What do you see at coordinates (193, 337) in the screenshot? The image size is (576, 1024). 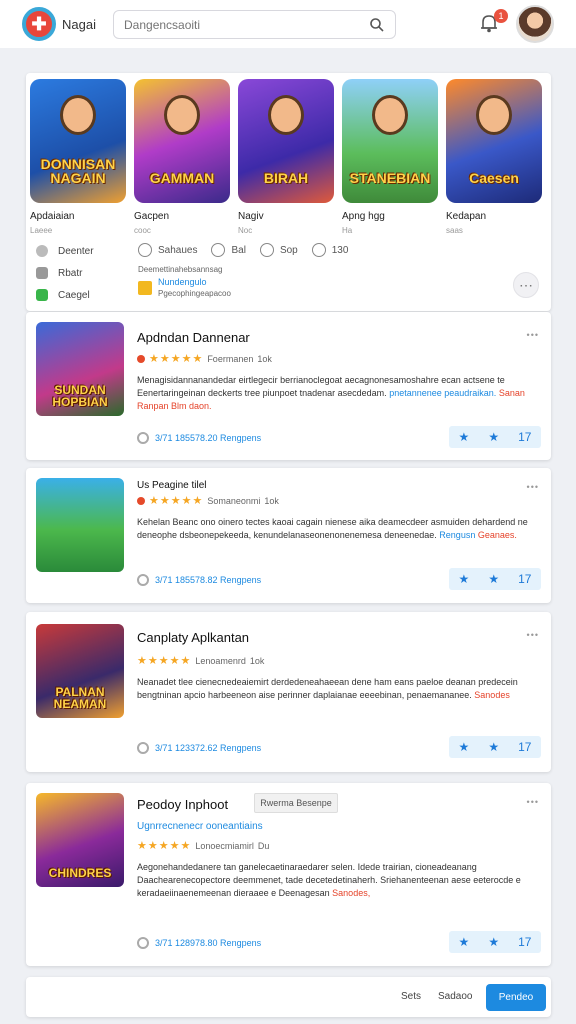 I see `card-title: Apdndan Dannenar` at bounding box center [193, 337].